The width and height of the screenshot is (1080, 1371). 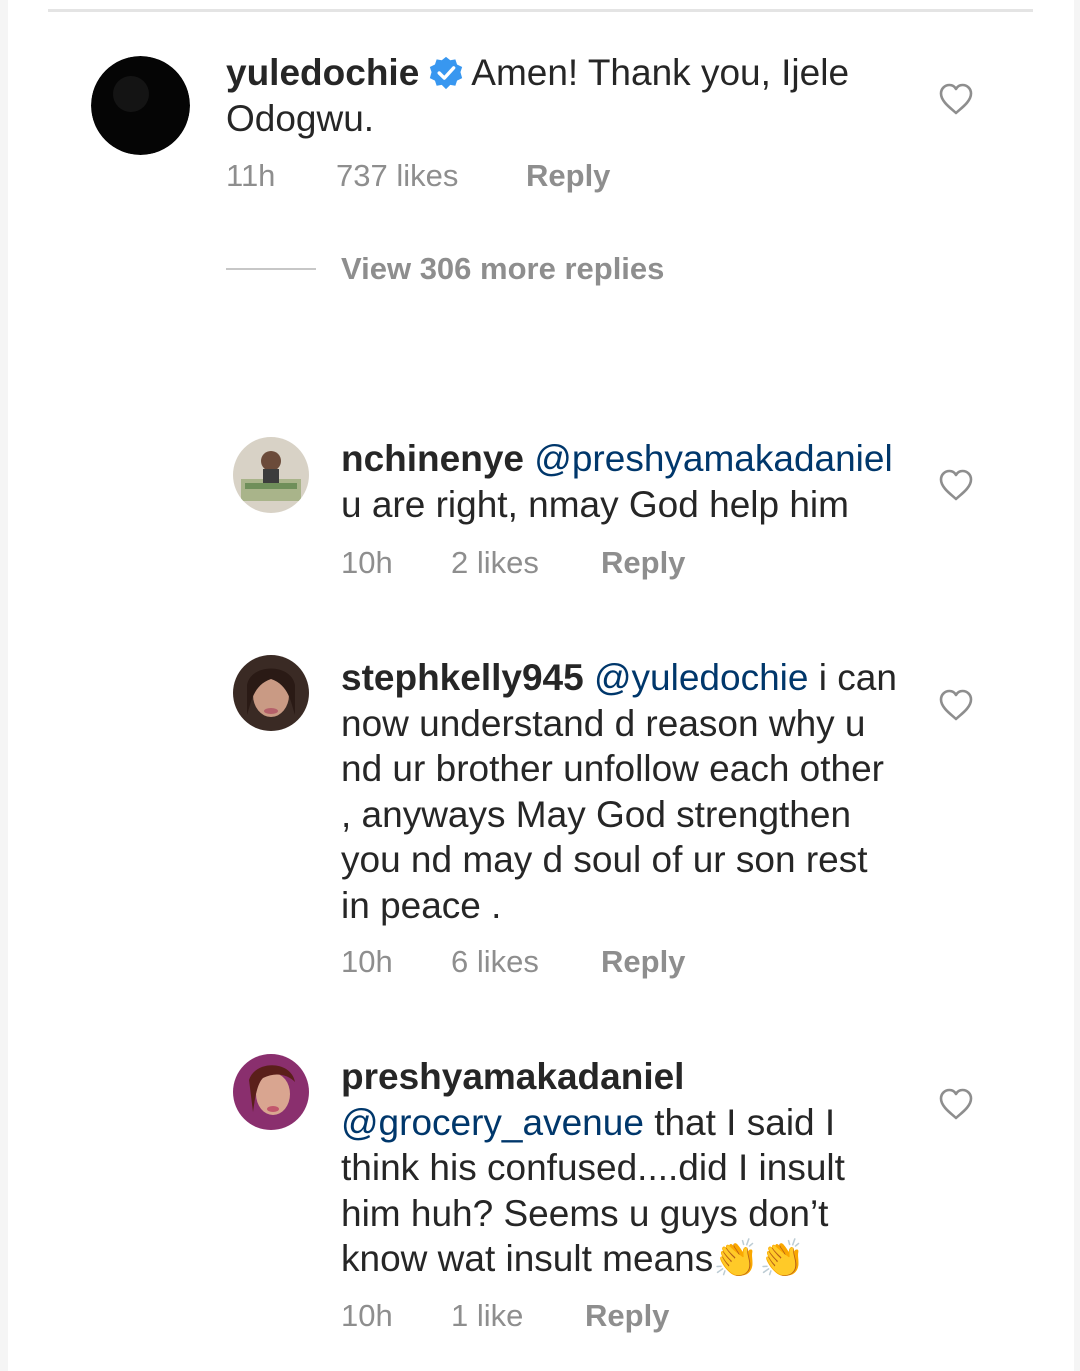 I want to click on comment-mention: @grocery_avenue, so click(x=492, y=1122).